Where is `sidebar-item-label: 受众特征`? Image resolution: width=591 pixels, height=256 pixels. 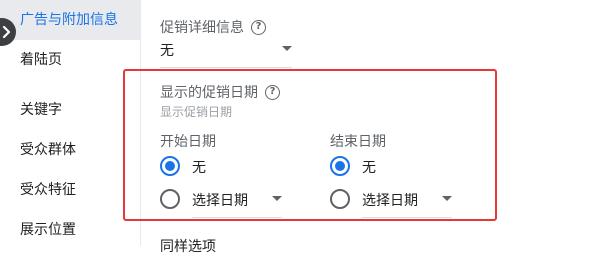
sidebar-item-label: 受众特征 is located at coordinates (48, 190).